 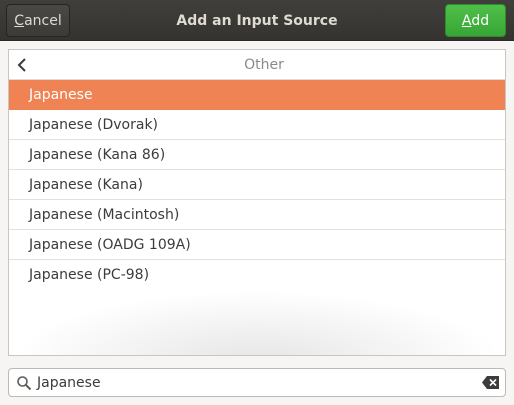 I want to click on add-button: Add, so click(x=475, y=20).